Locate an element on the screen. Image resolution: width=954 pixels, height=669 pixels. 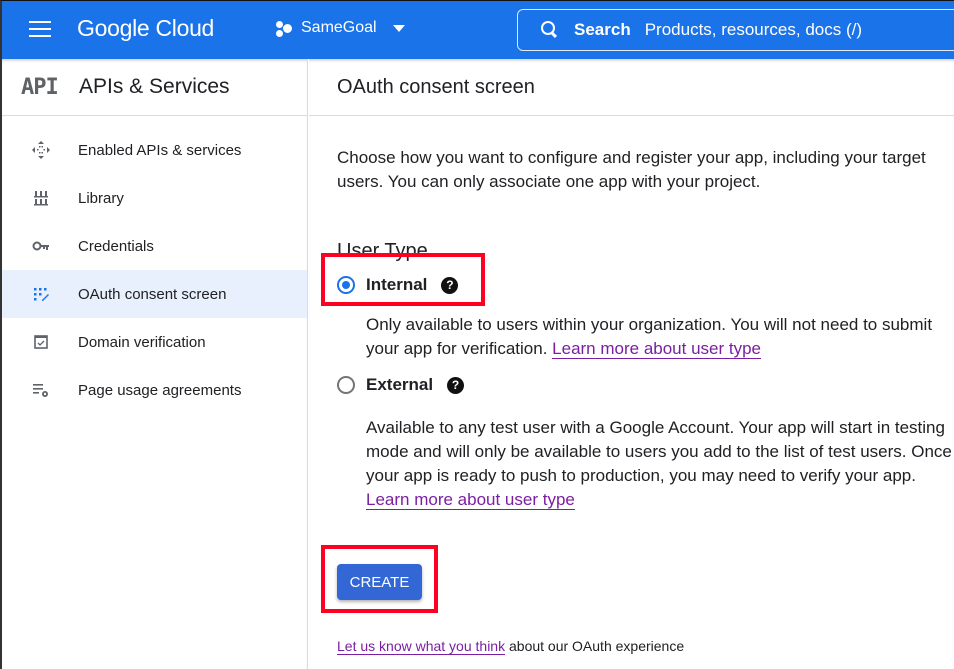
sidebar-item-domain-verification: Domain verification is located at coordinates (154, 342).